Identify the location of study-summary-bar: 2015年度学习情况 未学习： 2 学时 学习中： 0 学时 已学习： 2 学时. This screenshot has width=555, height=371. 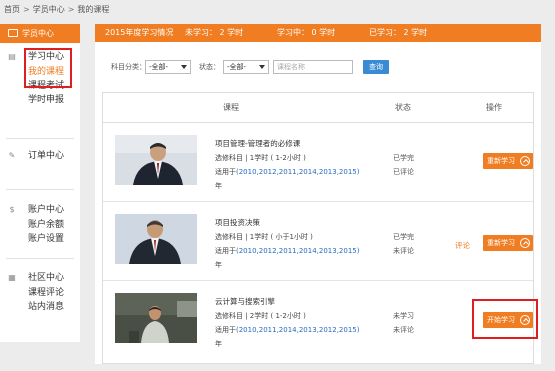
(318, 33).